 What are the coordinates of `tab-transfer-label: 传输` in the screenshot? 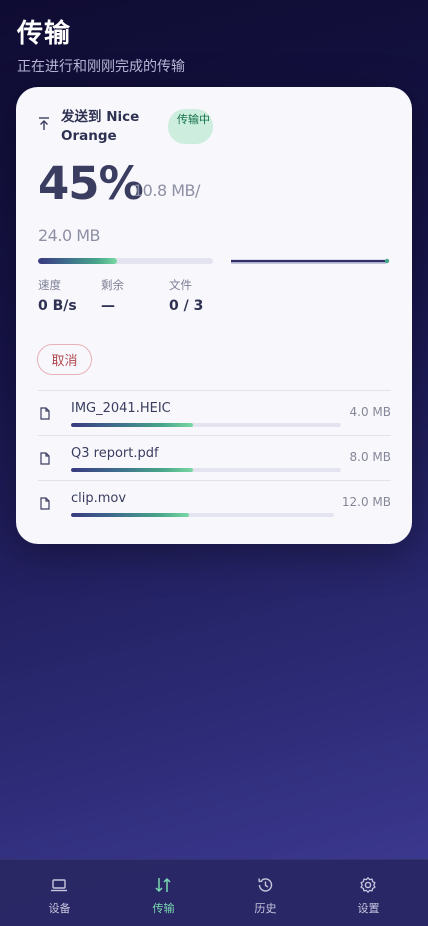 It's located at (163, 908).